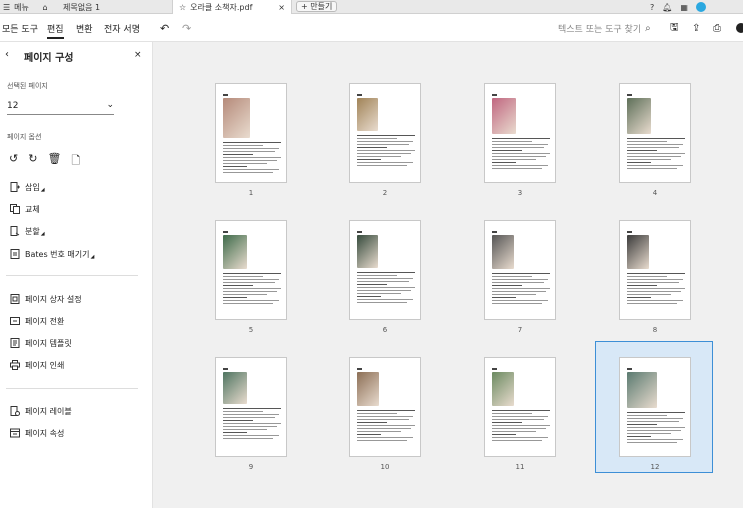 This screenshot has height=508, width=743. Describe the element at coordinates (60, 107) in the screenshot. I see `selected-pages-select: 12 ⌄` at that location.